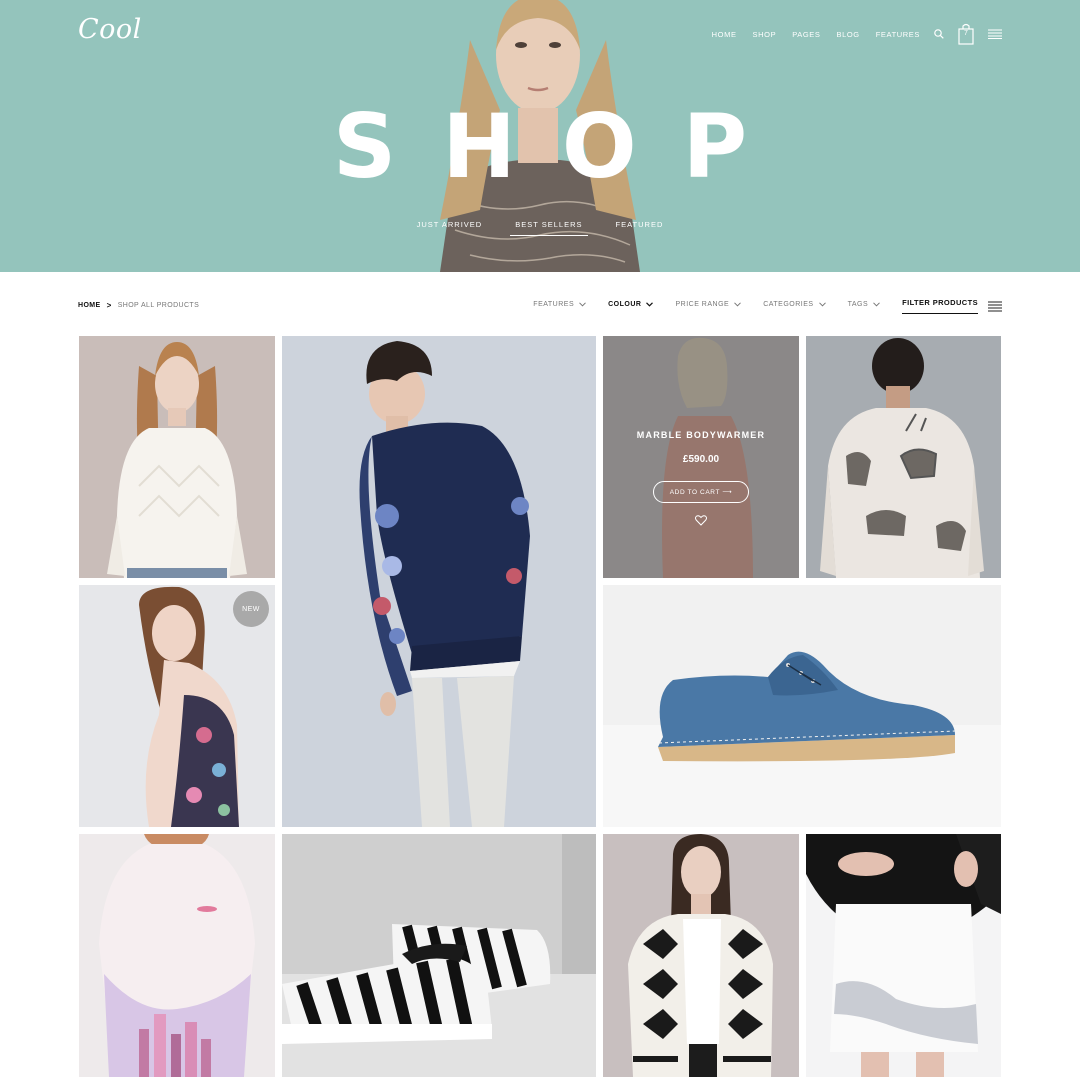 This screenshot has height=1083, width=1080. What do you see at coordinates (898, 34) in the screenshot?
I see `nav-features-link: FEATURES` at bounding box center [898, 34].